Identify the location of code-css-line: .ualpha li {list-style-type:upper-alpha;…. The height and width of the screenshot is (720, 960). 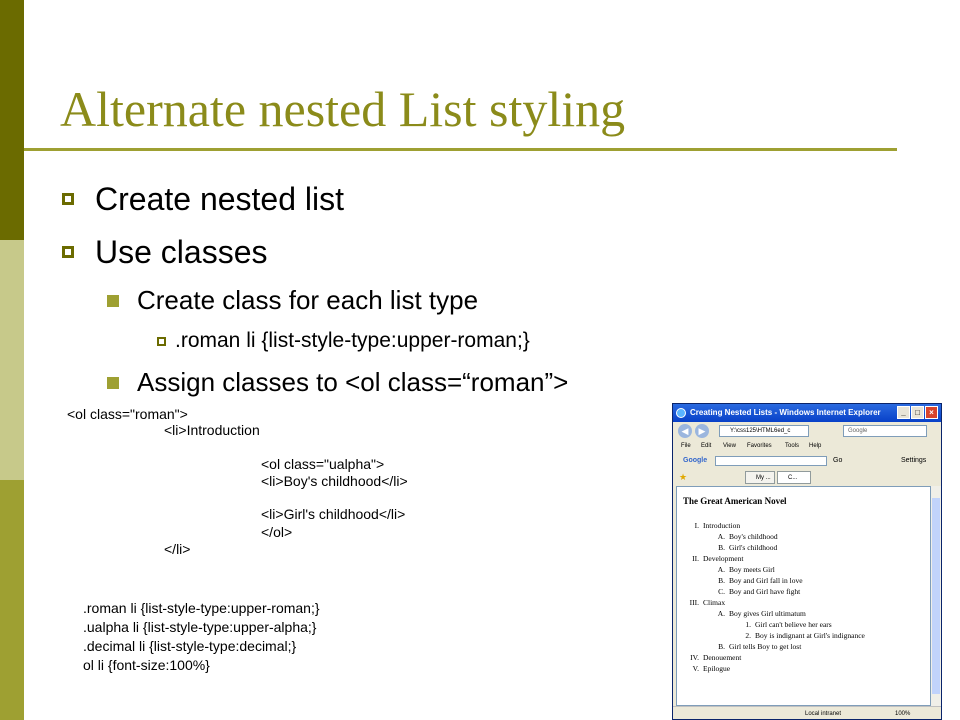
(200, 627).